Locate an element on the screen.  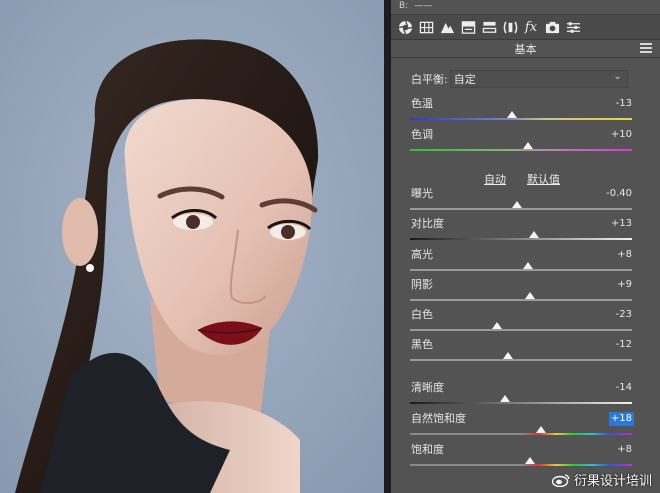
lens-icon is located at coordinates (510, 27).